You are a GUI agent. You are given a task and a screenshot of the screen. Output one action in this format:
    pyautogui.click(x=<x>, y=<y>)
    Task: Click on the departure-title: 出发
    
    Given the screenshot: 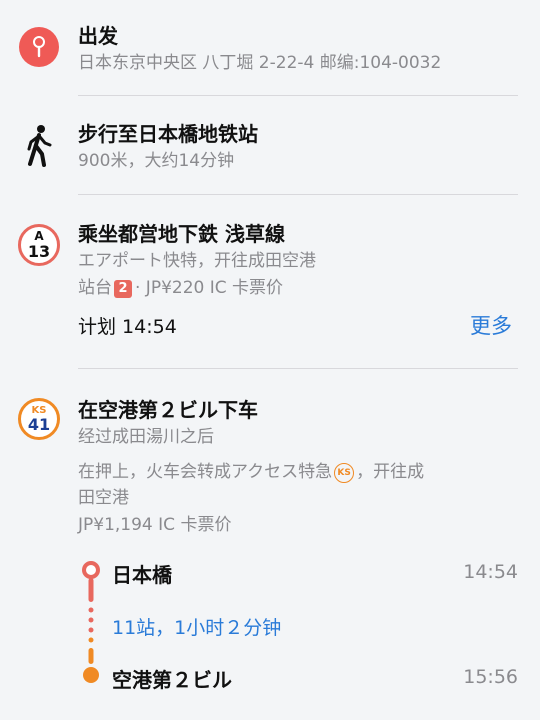 What is the action you would take?
    pyautogui.click(x=98, y=36)
    